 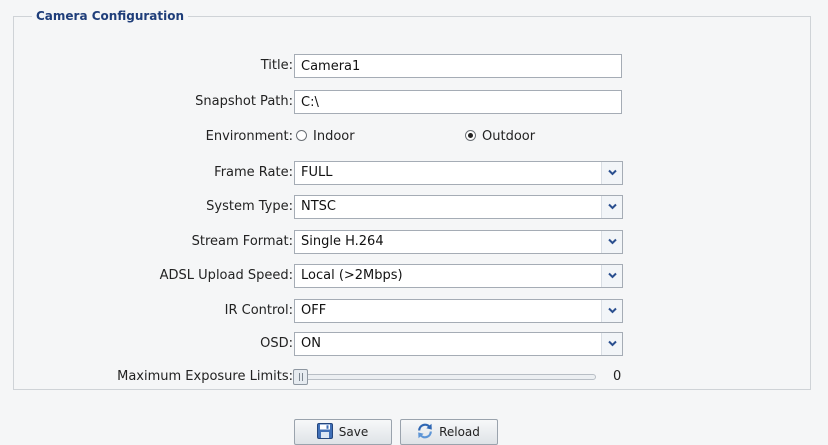 I want to click on floppy-disk-icon, so click(x=324, y=431).